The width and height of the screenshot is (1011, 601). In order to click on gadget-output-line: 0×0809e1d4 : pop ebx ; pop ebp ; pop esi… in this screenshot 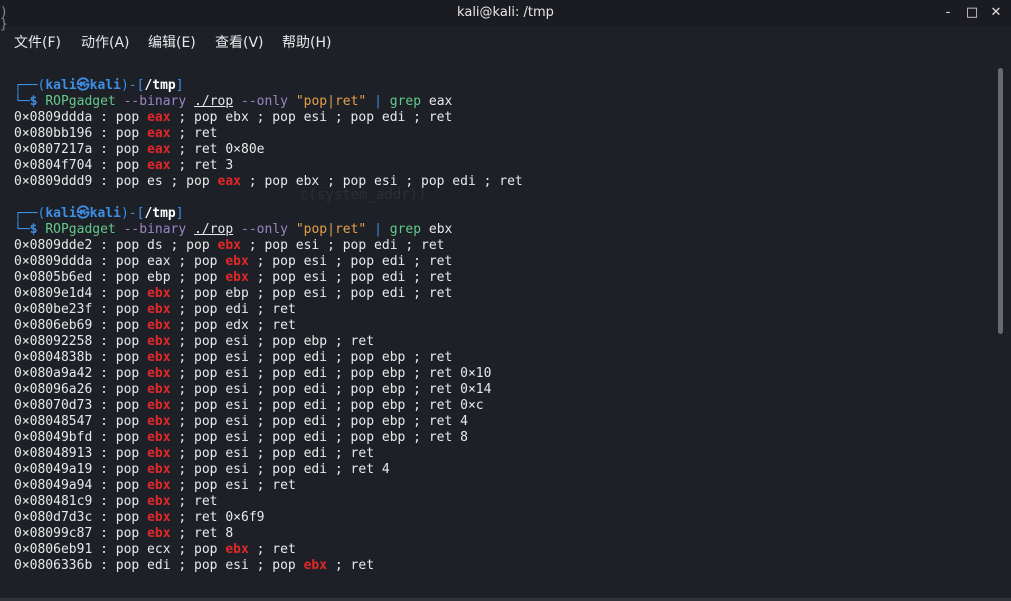, I will do `click(233, 293)`.